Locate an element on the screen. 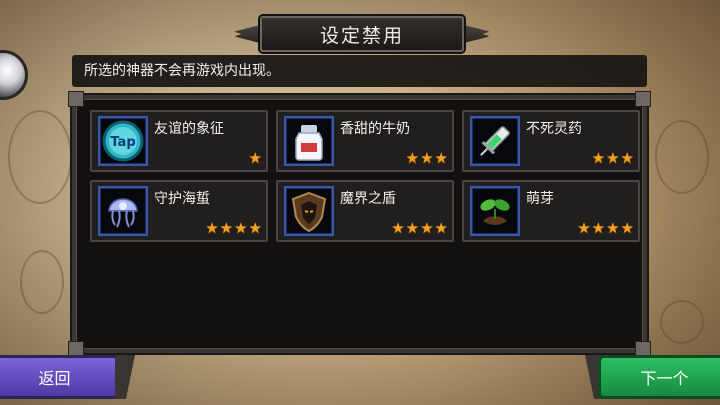 This screenshot has width=720, height=405. tap-token-icon: Tap is located at coordinates (123, 141).